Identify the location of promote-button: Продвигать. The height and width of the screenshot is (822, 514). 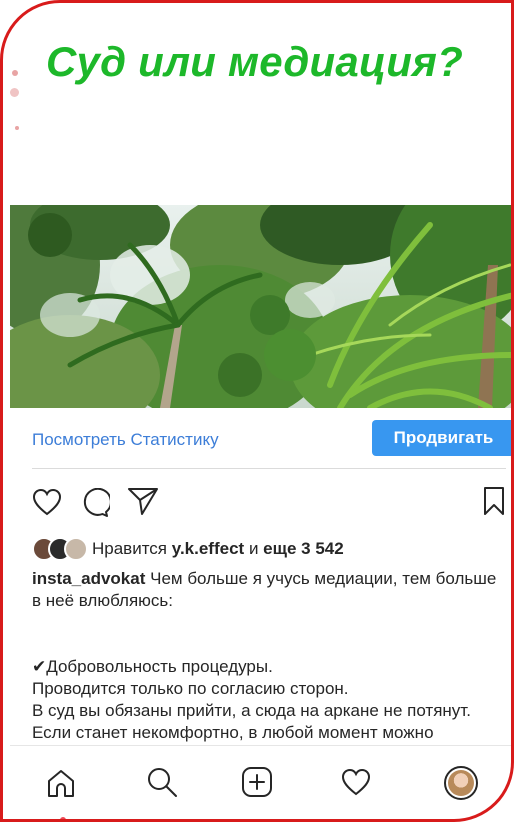
(443, 438).